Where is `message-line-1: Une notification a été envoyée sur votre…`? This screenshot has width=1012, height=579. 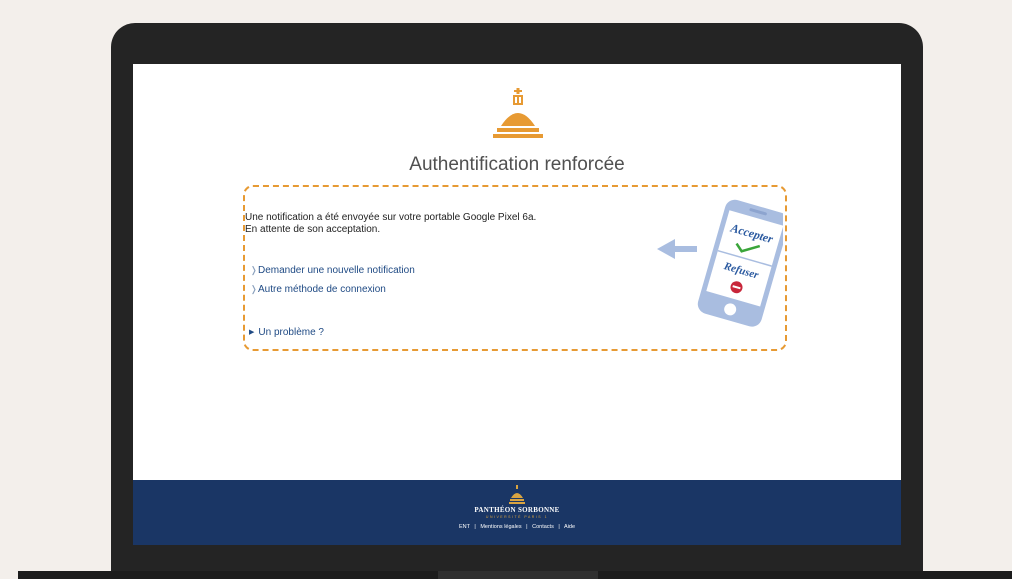 message-line-1: Une notification a été envoyée sur votre… is located at coordinates (391, 217).